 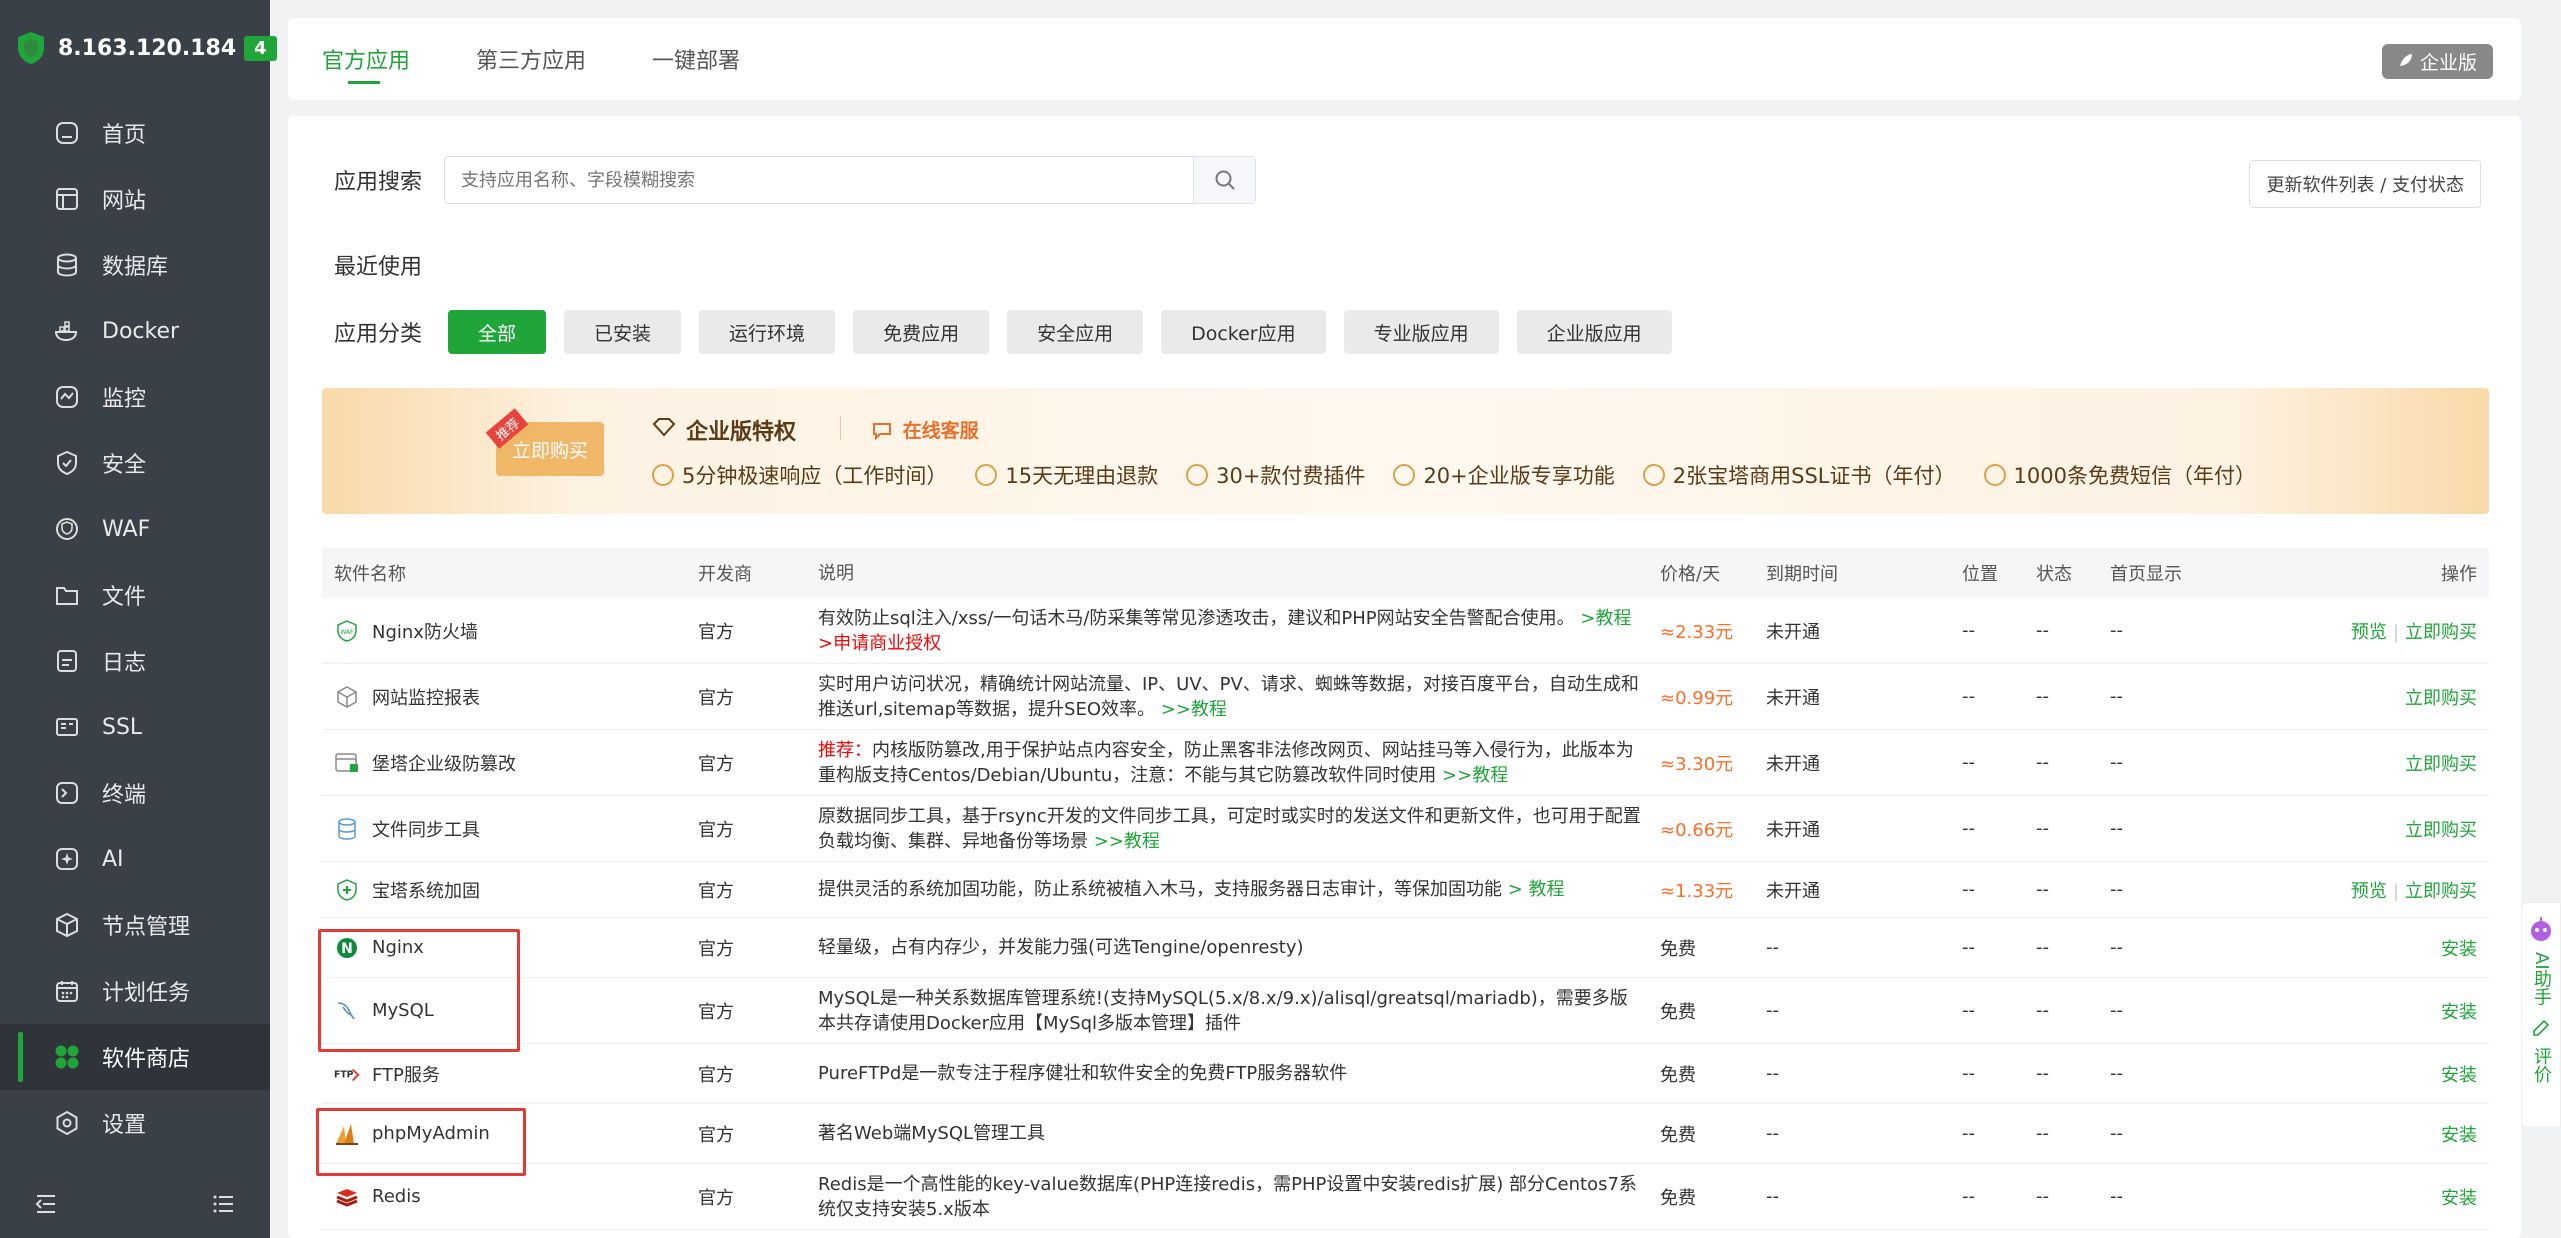 What do you see at coordinates (135, 925) in the screenshot?
I see `sidebar-item-node: 节点管理` at bounding box center [135, 925].